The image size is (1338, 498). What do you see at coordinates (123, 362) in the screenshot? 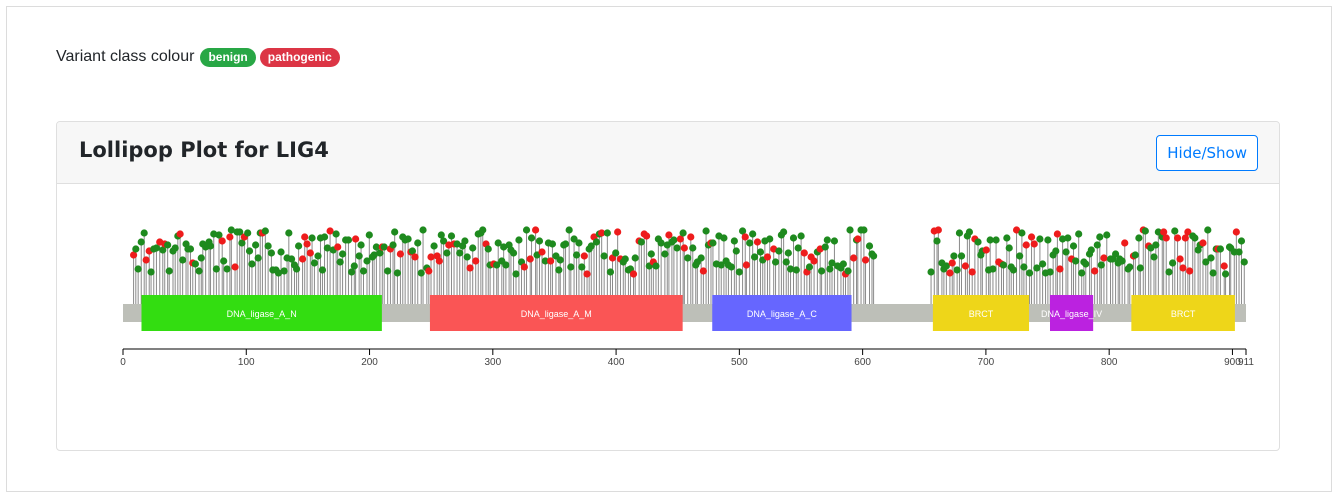
I see `x-tick-label: 0` at bounding box center [123, 362].